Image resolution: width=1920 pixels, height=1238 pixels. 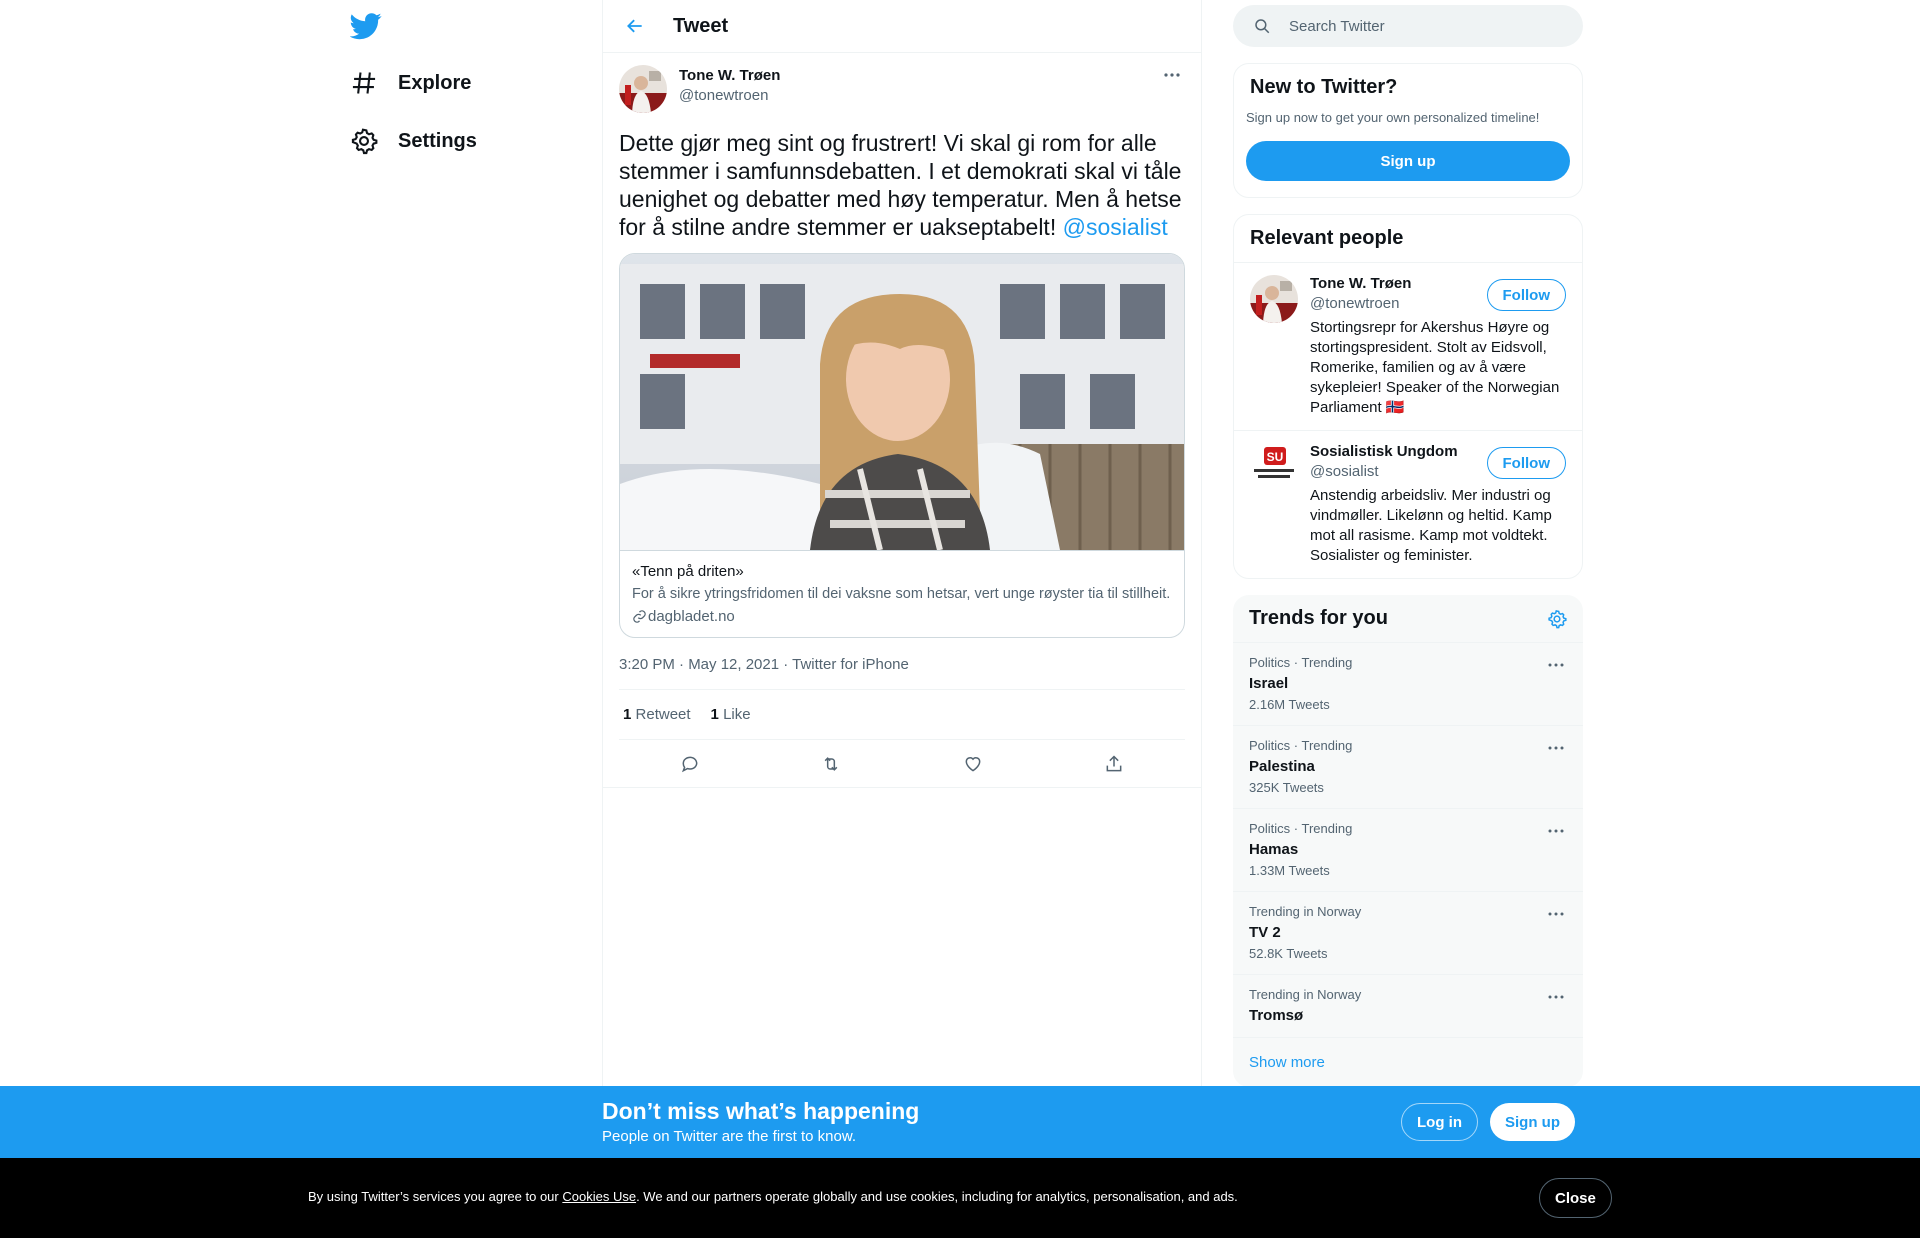 What do you see at coordinates (1532, 1122) in the screenshot?
I see `signup-button: Sign up` at bounding box center [1532, 1122].